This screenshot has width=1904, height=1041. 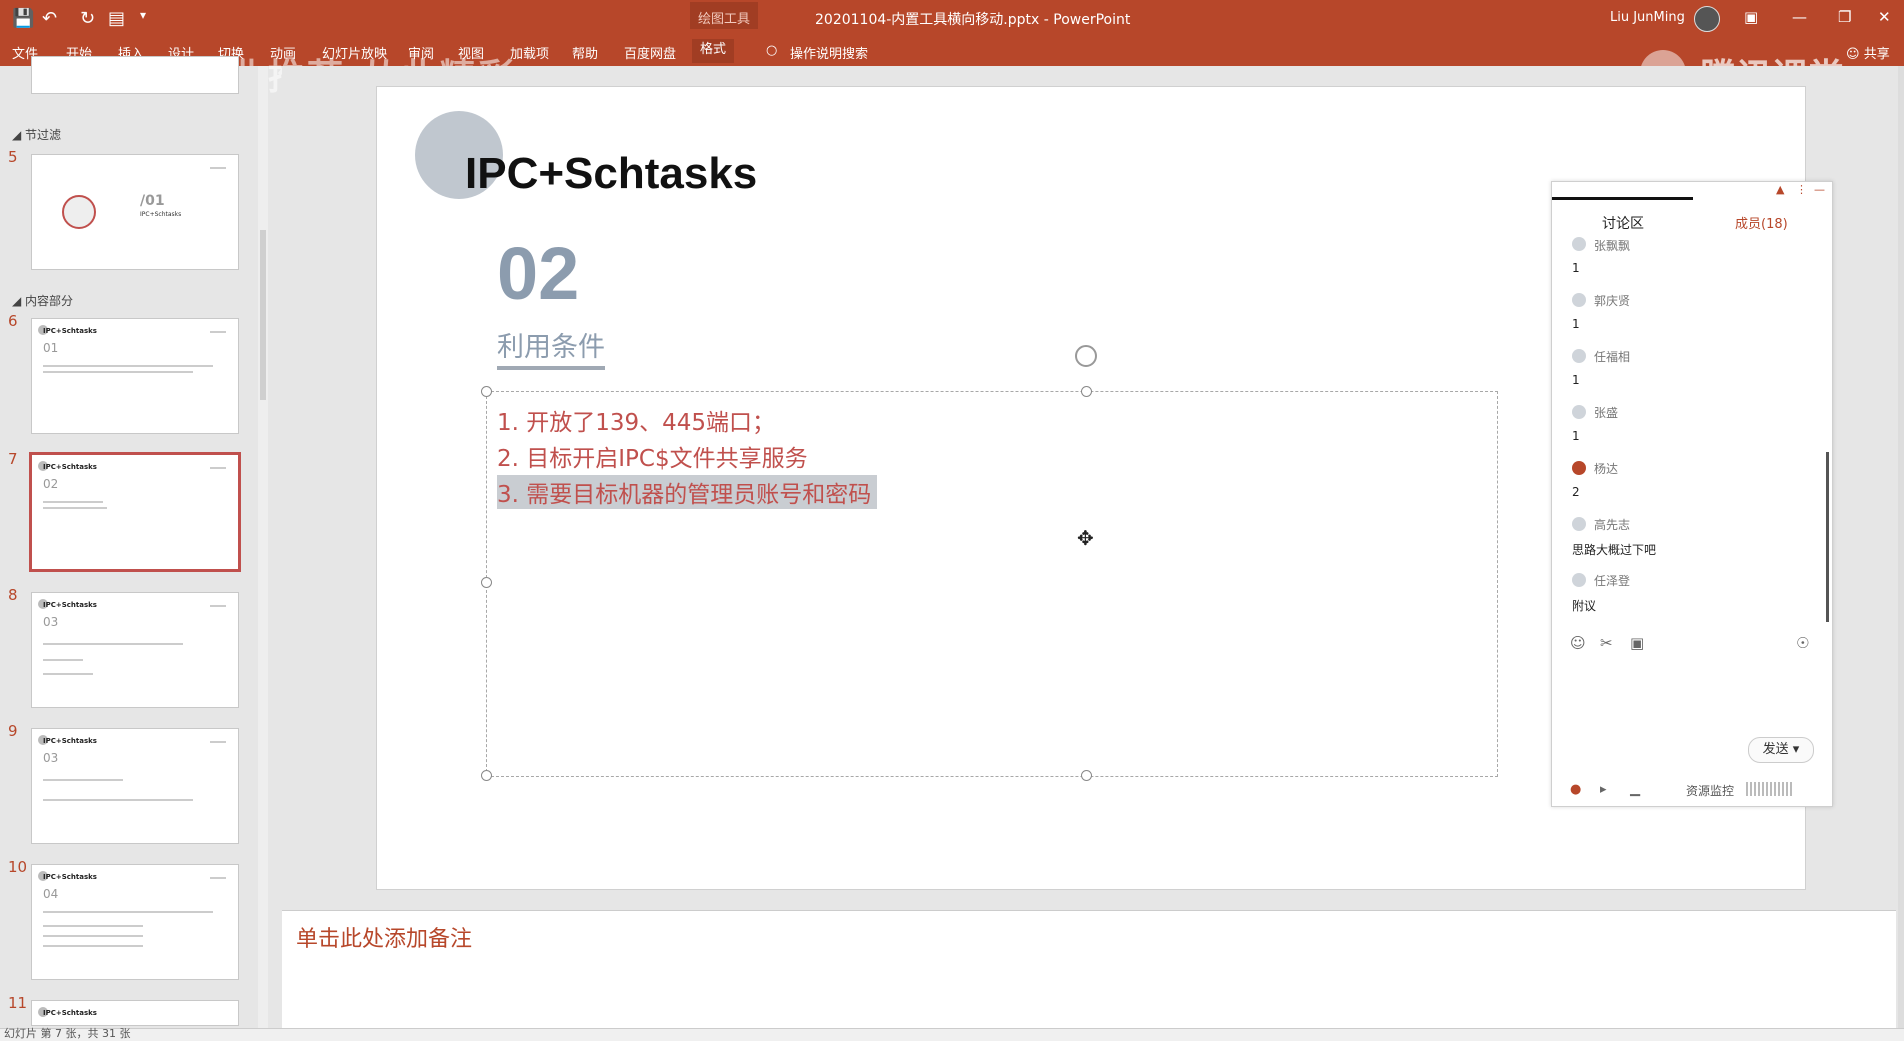 I want to click on message-author: 任福相, so click(x=1612, y=357).